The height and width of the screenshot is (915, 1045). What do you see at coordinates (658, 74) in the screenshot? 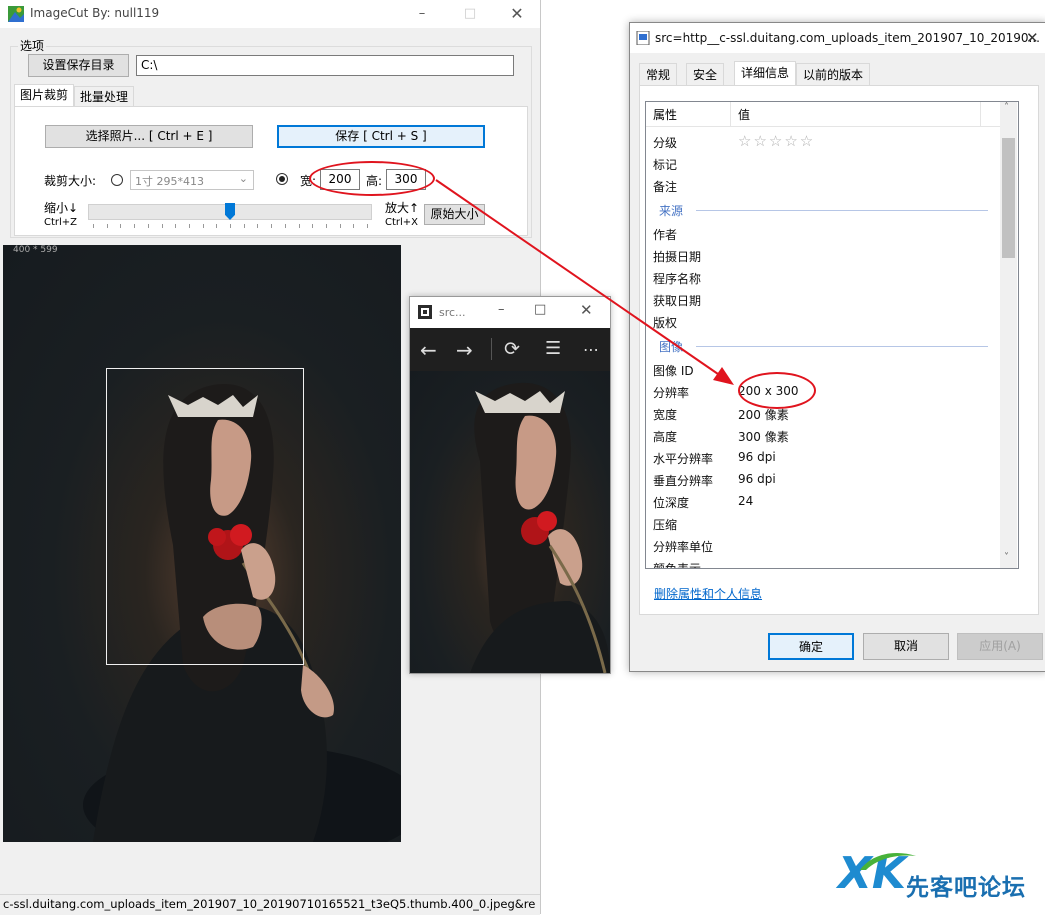
I see `tab-general: 常规` at bounding box center [658, 74].